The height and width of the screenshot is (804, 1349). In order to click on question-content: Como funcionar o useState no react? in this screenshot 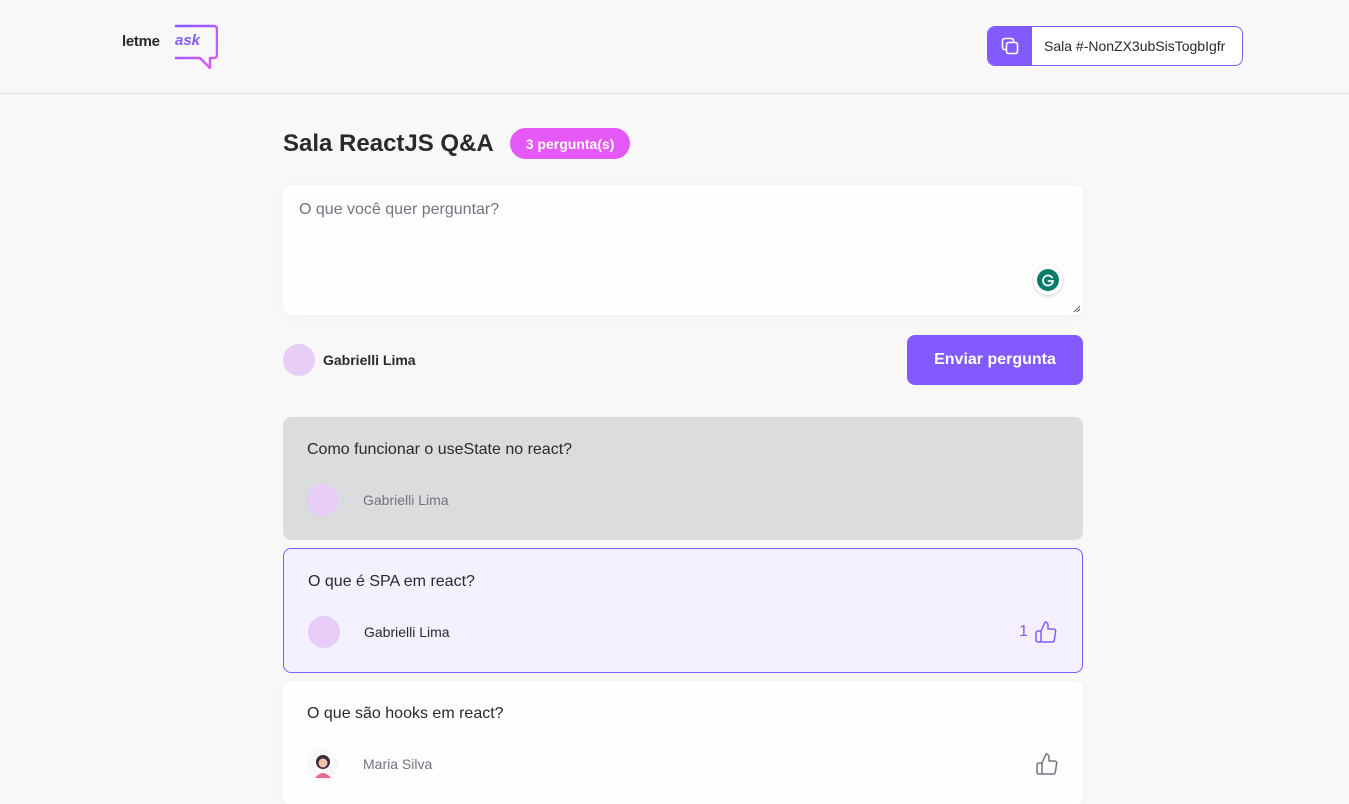, I will do `click(440, 449)`.